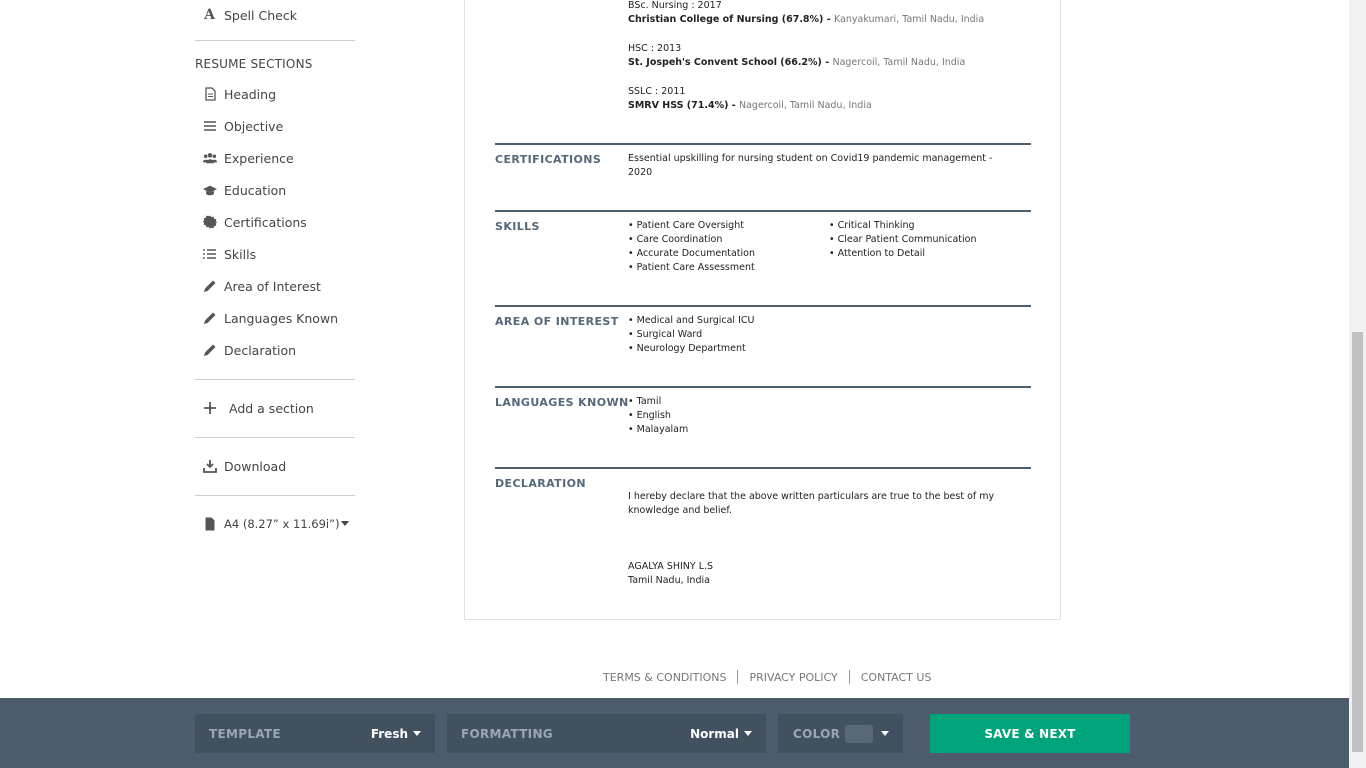 Image resolution: width=1366 pixels, height=768 pixels. I want to click on sidebar-item-experience: Experience, so click(275, 158).